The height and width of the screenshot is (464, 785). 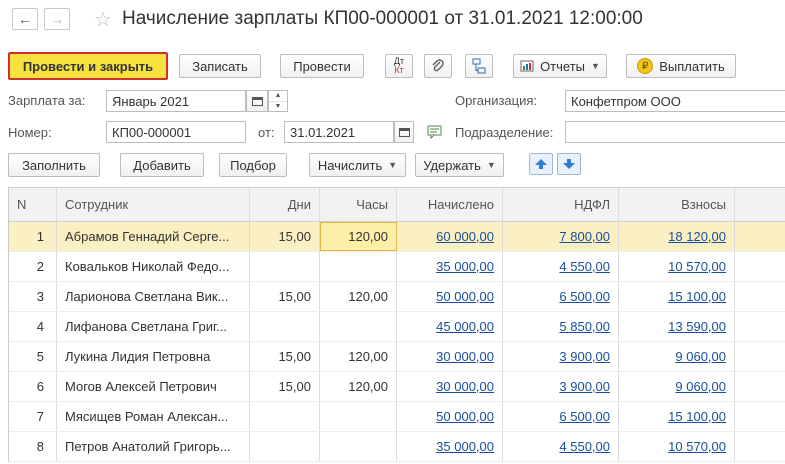 I want to click on contributions-cell-value: 9 060,00, so click(x=700, y=356).